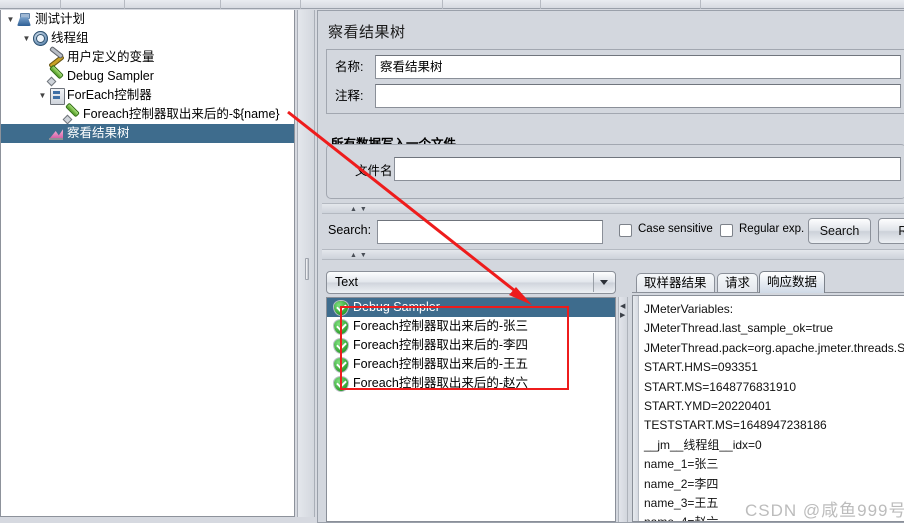 The image size is (904, 523). What do you see at coordinates (675, 229) in the screenshot?
I see `case-sensitive-label: Case sensitive` at bounding box center [675, 229].